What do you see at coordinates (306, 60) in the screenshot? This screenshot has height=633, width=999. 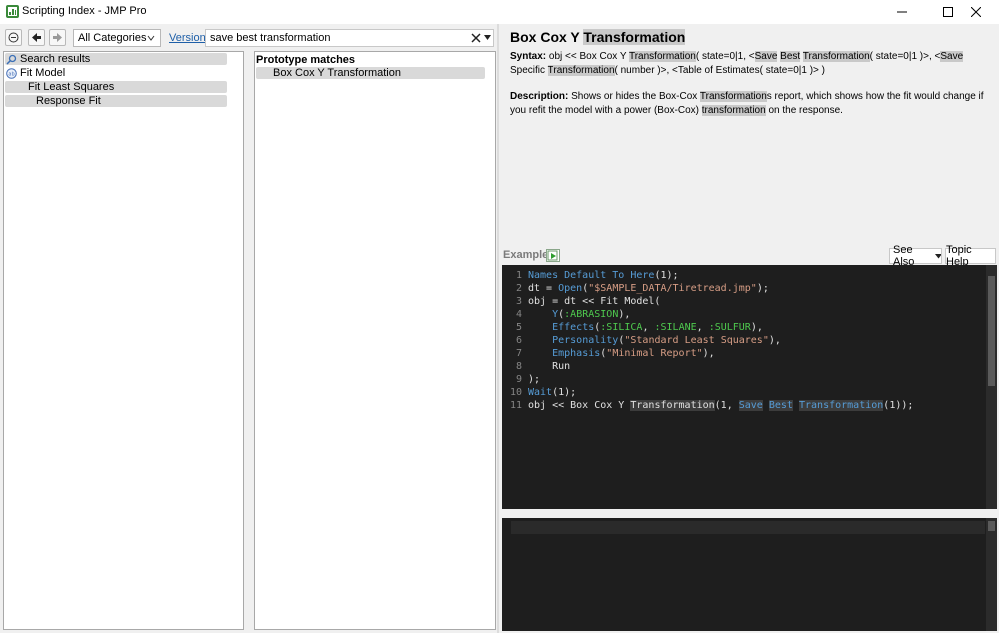 I see `prototype-matches-header: Prototype matches` at bounding box center [306, 60].